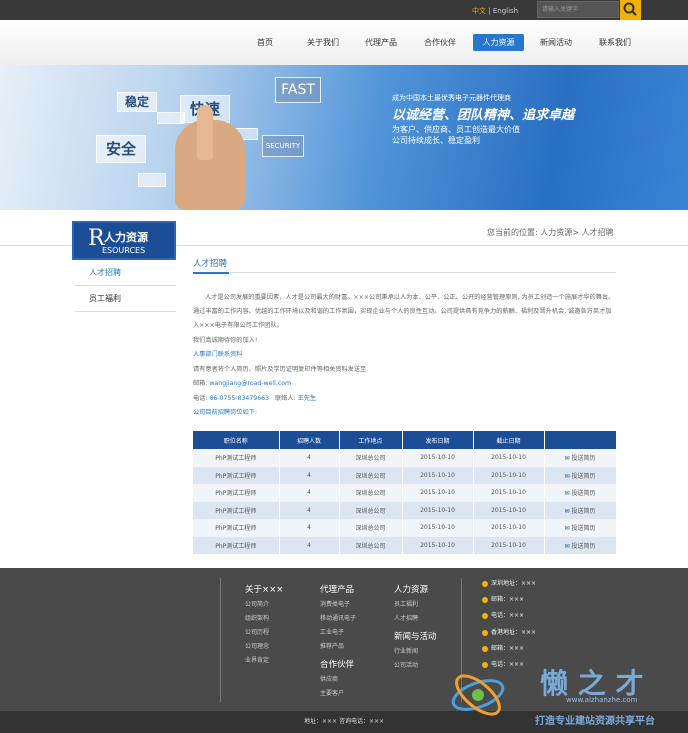  What do you see at coordinates (405, 440) in the screenshot?
I see `table-header-row: 职位名称 招聘人数 工作地点 发布日期 截止日期` at bounding box center [405, 440].